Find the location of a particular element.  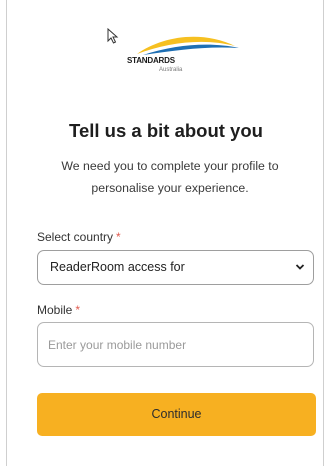

mobile-input is located at coordinates (175, 344).